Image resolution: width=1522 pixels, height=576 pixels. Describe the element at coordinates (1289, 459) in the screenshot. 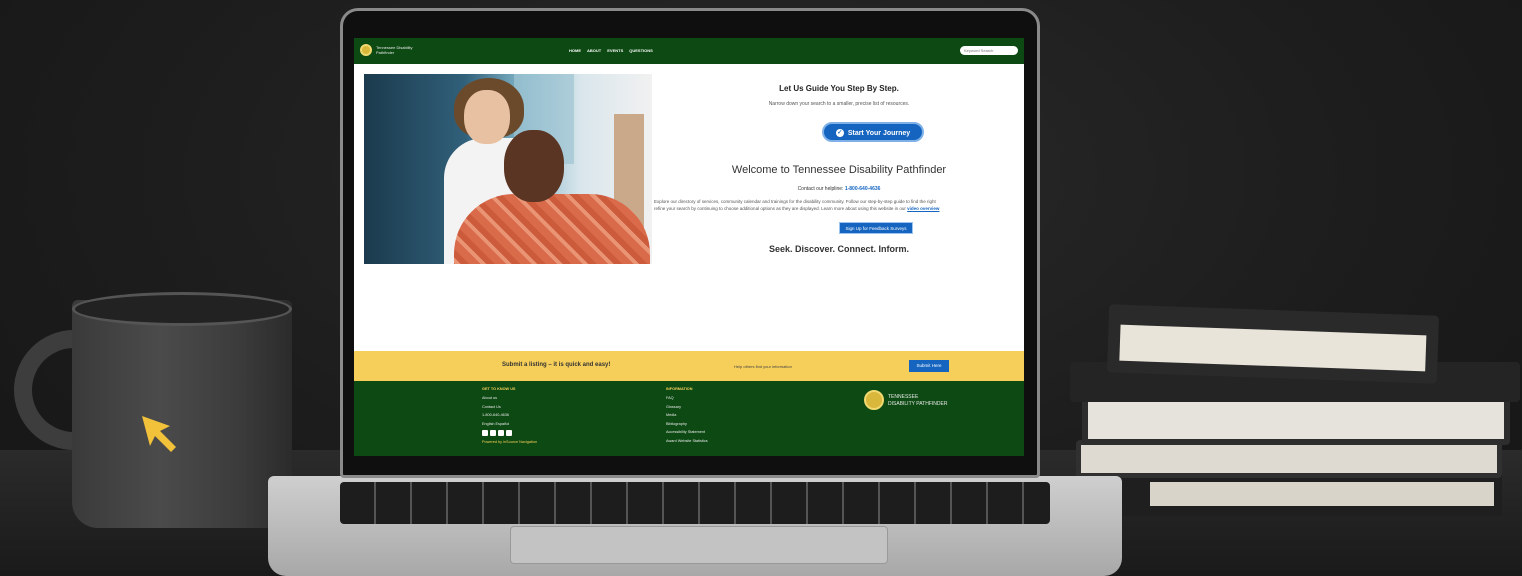

I see `book-fourth` at that location.